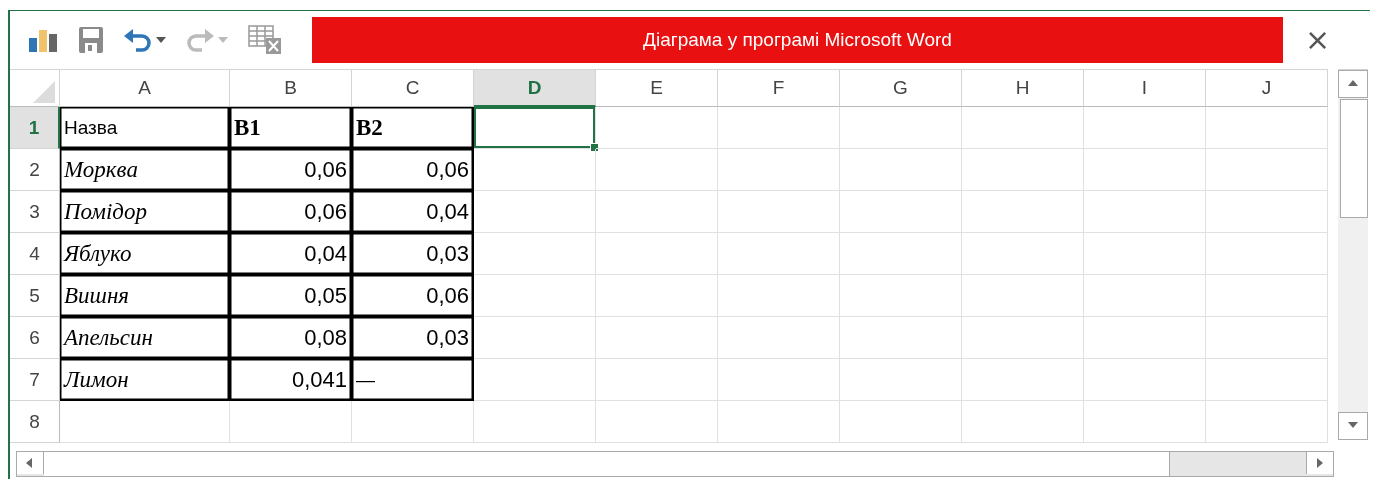  I want to click on window-title: Діаграма у програмі Microsoft Word, so click(797, 40).